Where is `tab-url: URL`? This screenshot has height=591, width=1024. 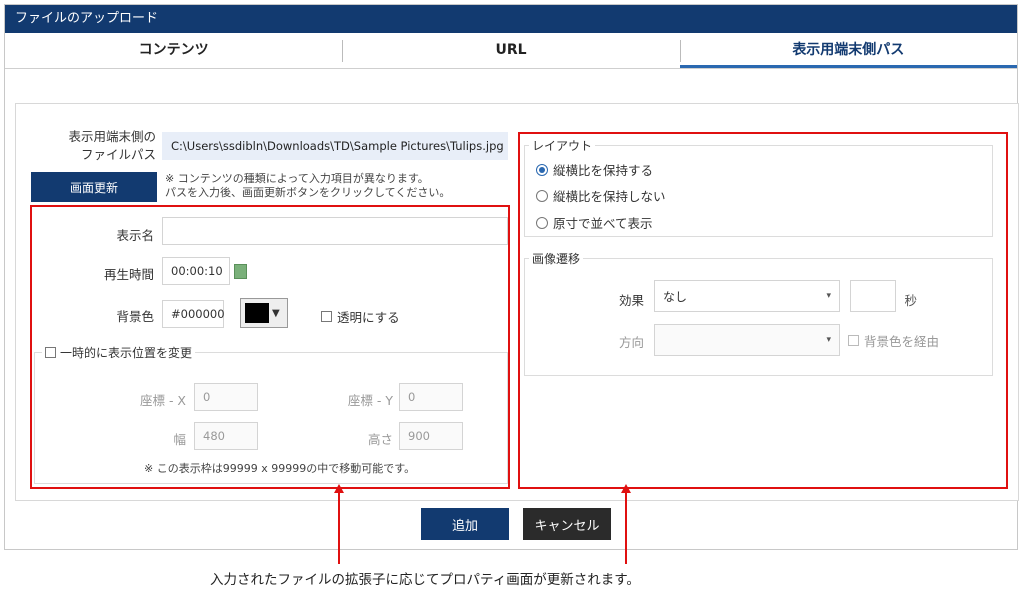 tab-url: URL is located at coordinates (510, 50).